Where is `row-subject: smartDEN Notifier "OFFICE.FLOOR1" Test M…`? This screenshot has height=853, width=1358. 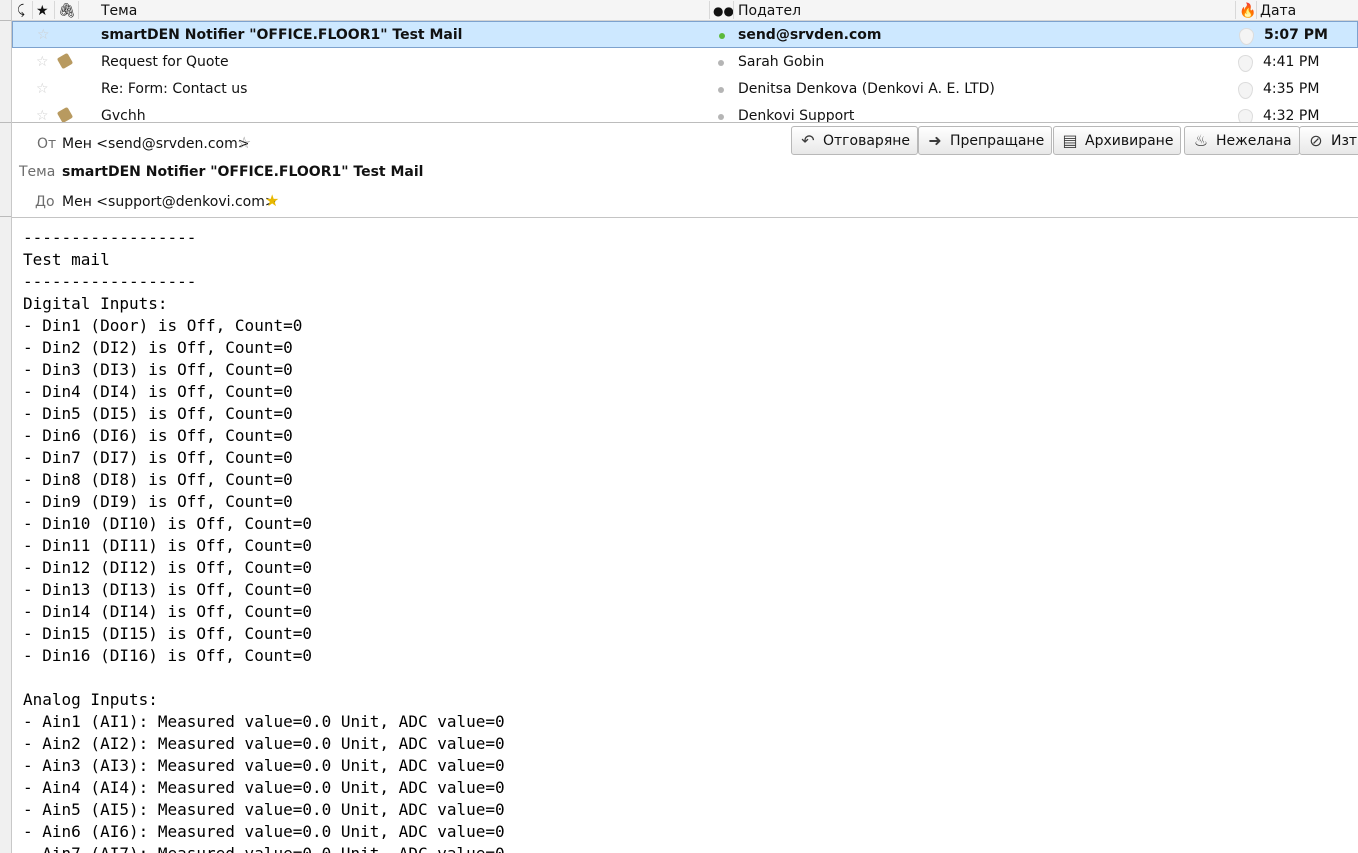
row-subject: smartDEN Notifier "OFFICE.FLOOR1" Test M… is located at coordinates (282, 35).